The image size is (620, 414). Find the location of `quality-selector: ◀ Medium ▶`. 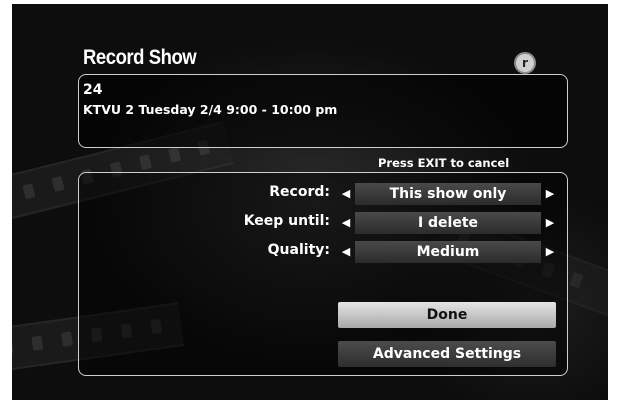

quality-selector: ◀ Medium ▶ is located at coordinates (448, 252).